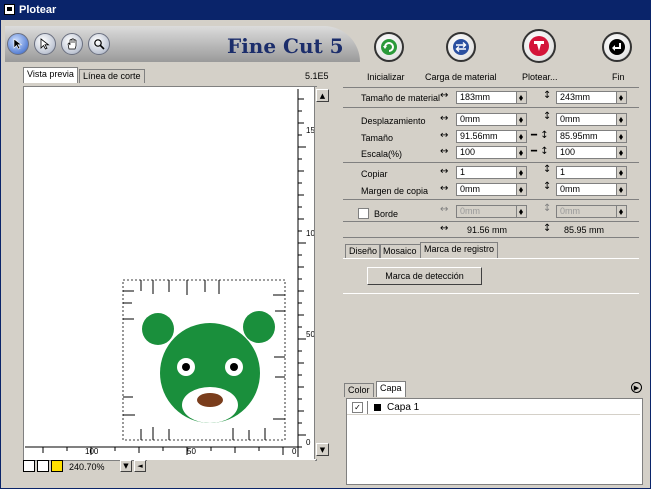 This screenshot has height=489, width=651. What do you see at coordinates (591, 172) in the screenshot?
I see `copies-y-input: 1` at bounding box center [591, 172].